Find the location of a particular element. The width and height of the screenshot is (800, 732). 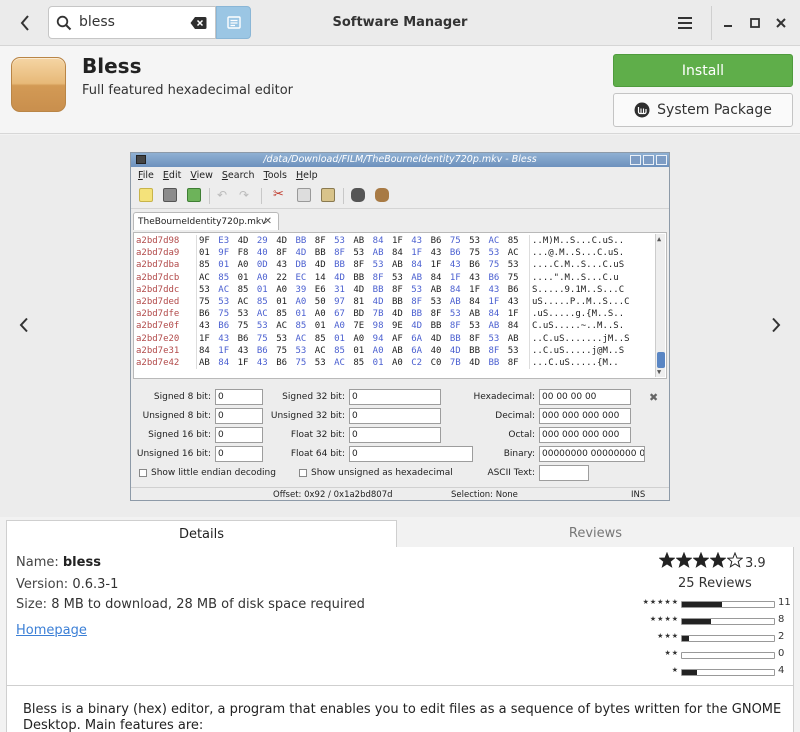

search-icon is located at coordinates (64, 23).